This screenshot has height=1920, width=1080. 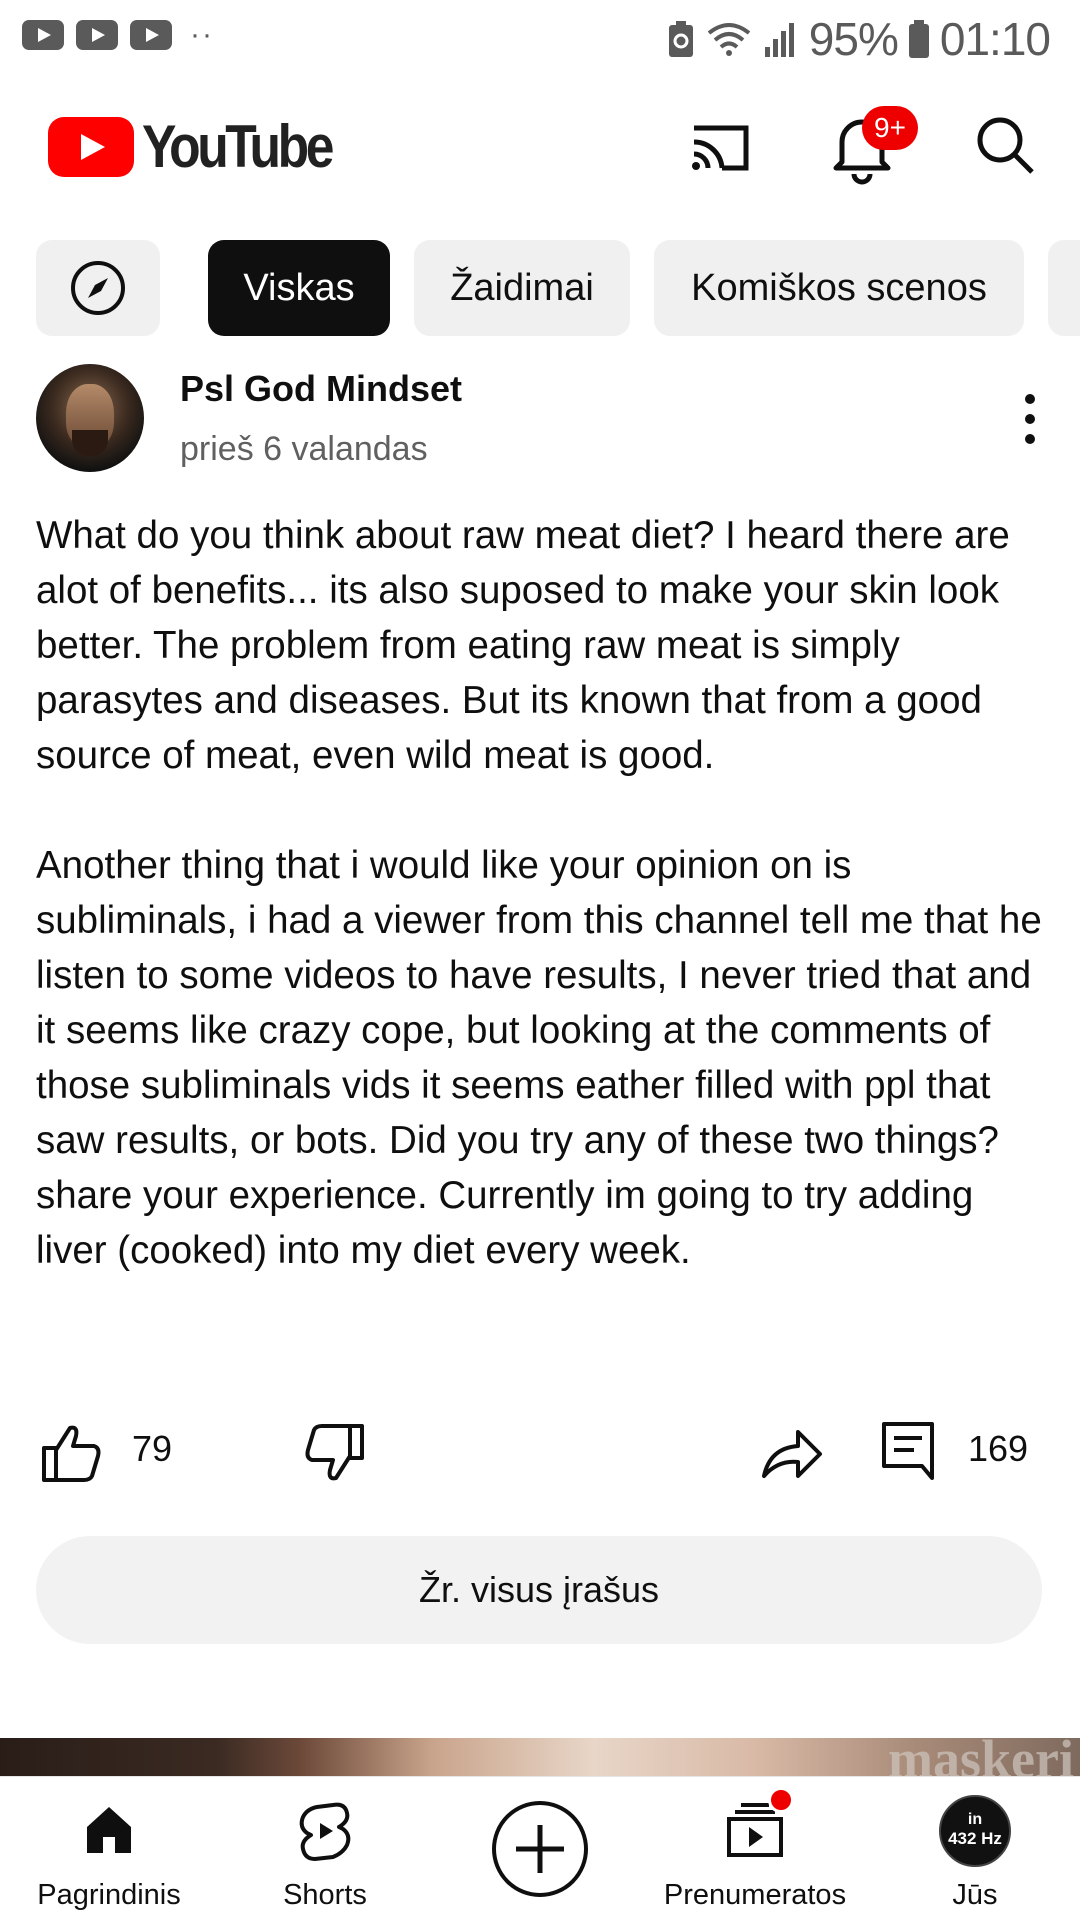 I want to click on nav-you: in 432 Hz Jūs, so click(x=975, y=1848).